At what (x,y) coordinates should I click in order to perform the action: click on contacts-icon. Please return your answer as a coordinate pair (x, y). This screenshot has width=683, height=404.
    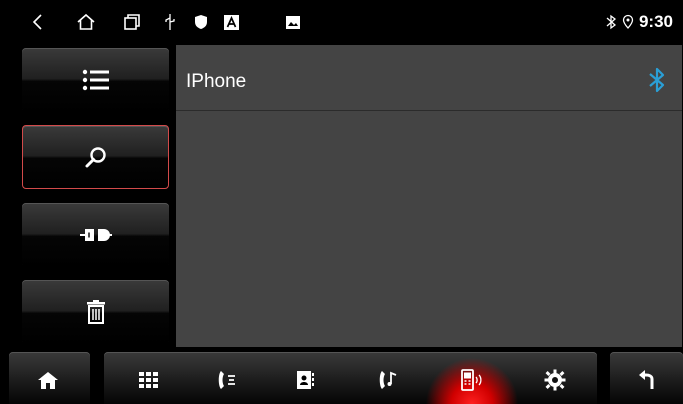
    Looking at the image, I should click on (305, 380).